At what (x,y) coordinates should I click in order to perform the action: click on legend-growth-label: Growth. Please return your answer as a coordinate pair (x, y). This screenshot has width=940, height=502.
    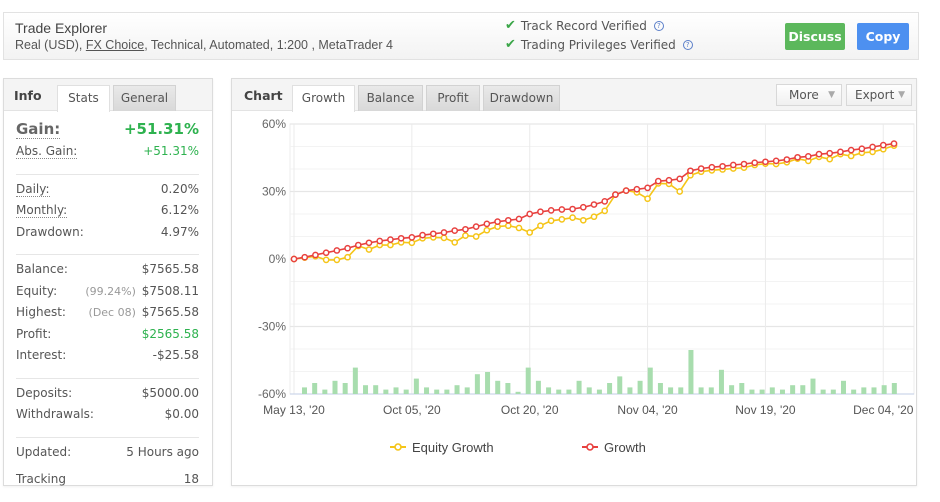
    Looking at the image, I should click on (625, 447).